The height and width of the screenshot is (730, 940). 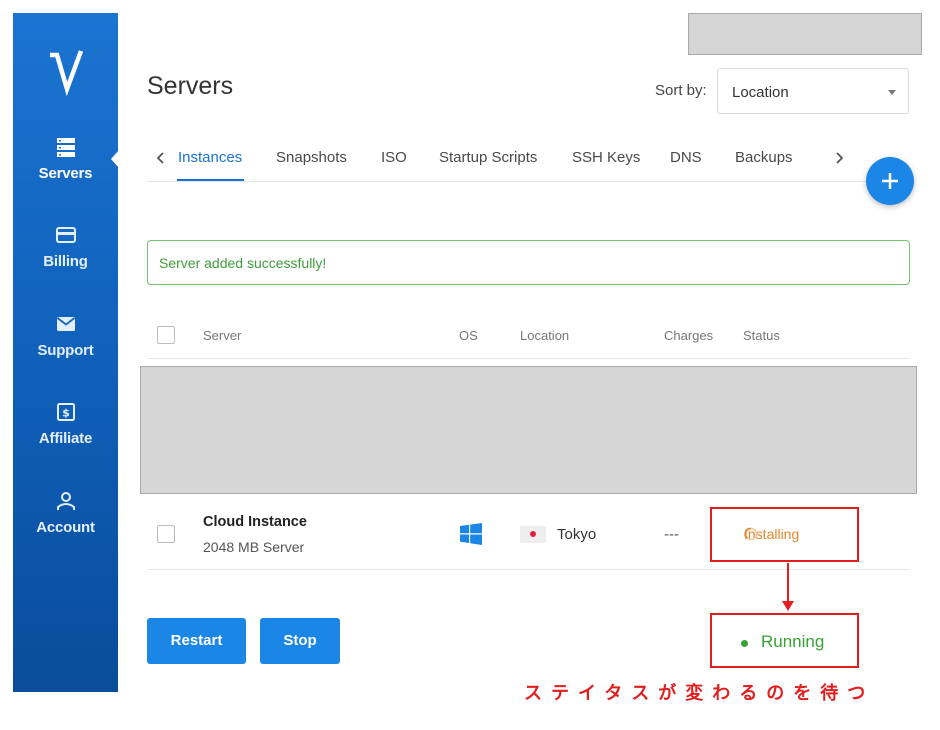 I want to click on vultr-logo-icon, so click(x=67, y=75).